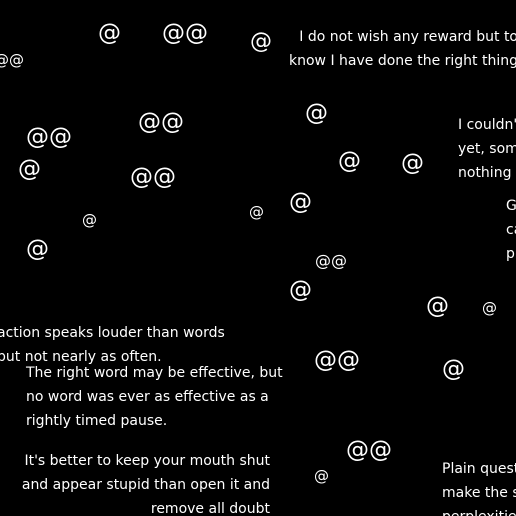  I want to click on quote-line: nothing el, so click(487, 173).